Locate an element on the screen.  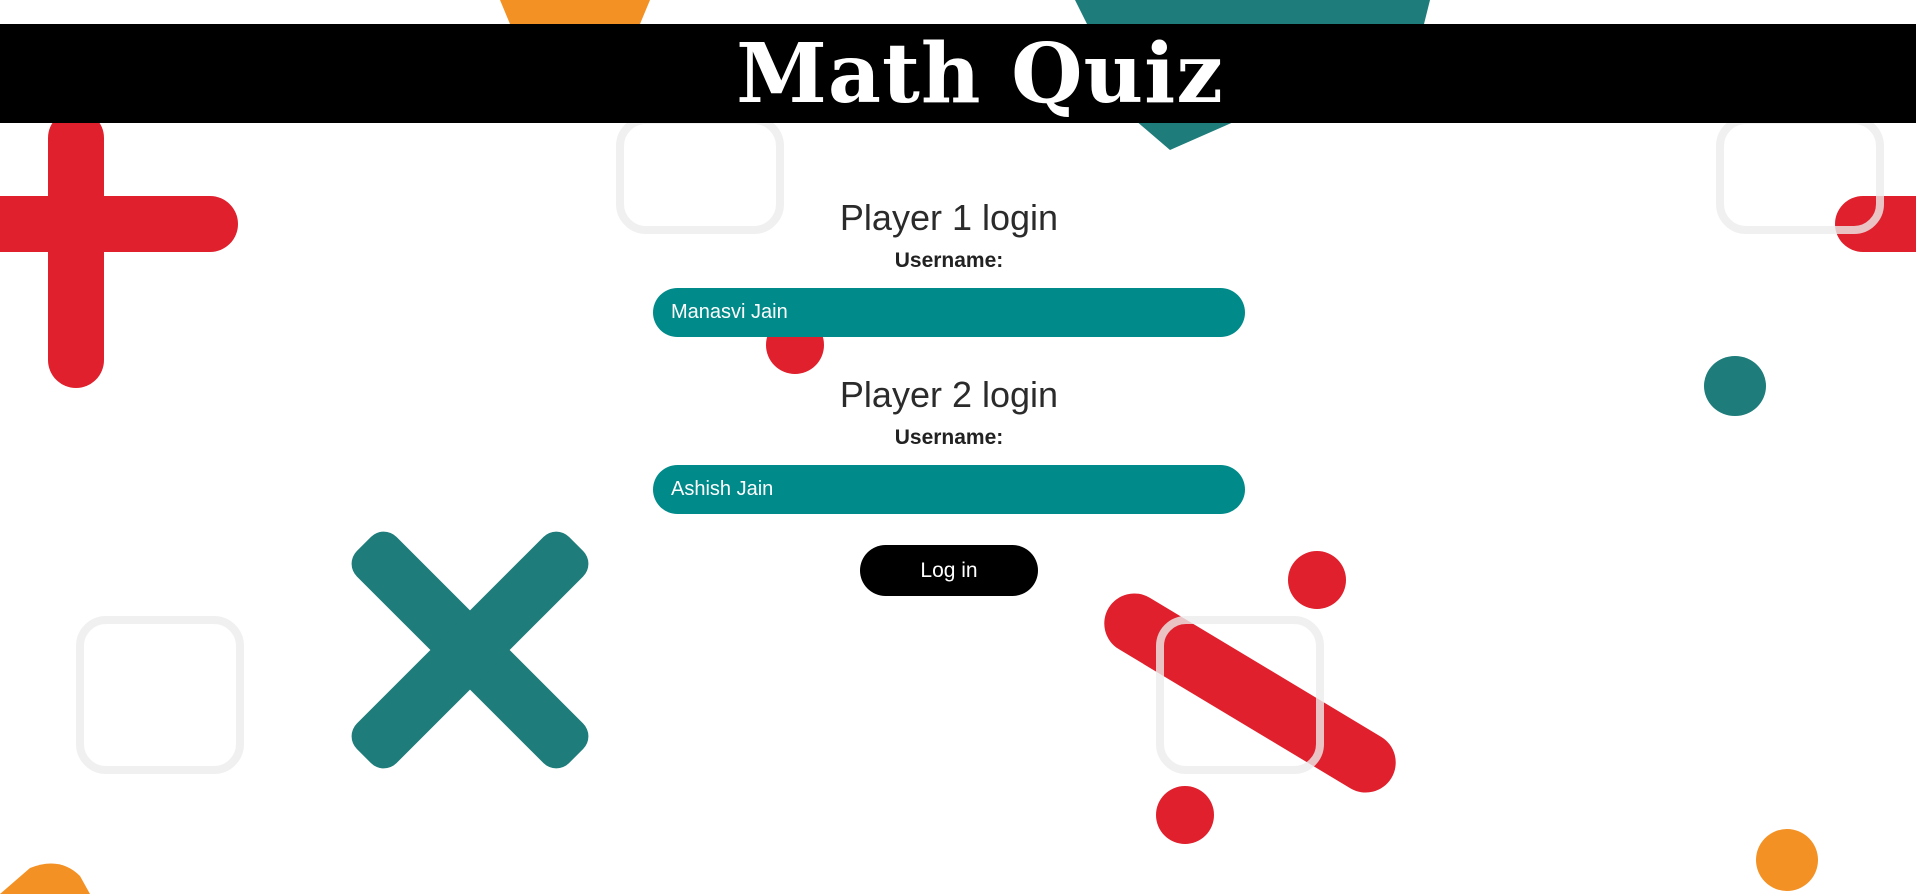
orange-dot-bottom-right is located at coordinates (1787, 860).